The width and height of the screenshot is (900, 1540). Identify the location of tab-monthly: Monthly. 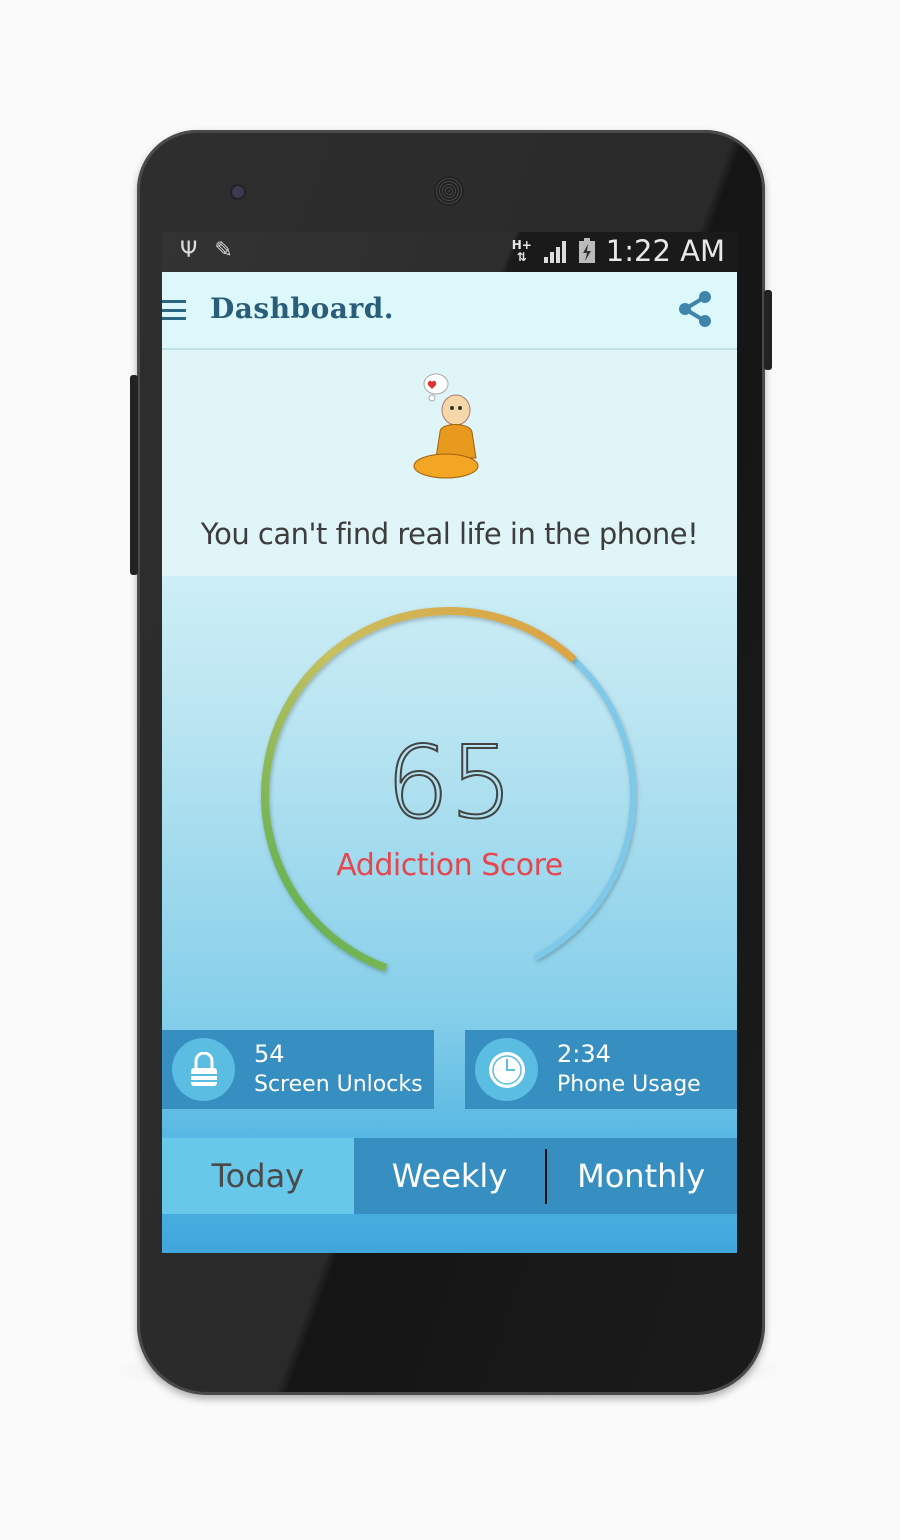
(641, 1176).